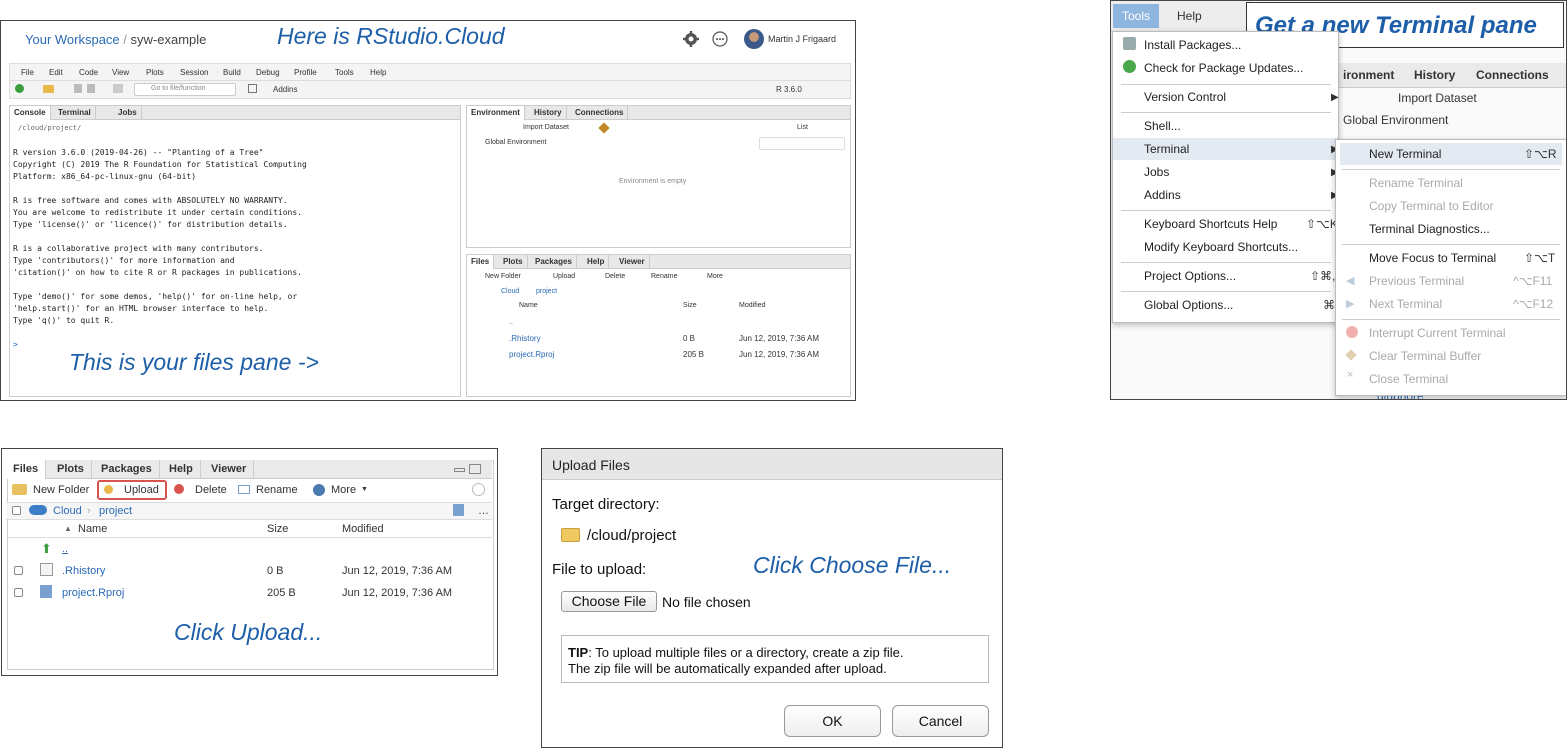  What do you see at coordinates (1408, 379) in the screenshot?
I see `submenu-close-terminal: Close Terminal` at bounding box center [1408, 379].